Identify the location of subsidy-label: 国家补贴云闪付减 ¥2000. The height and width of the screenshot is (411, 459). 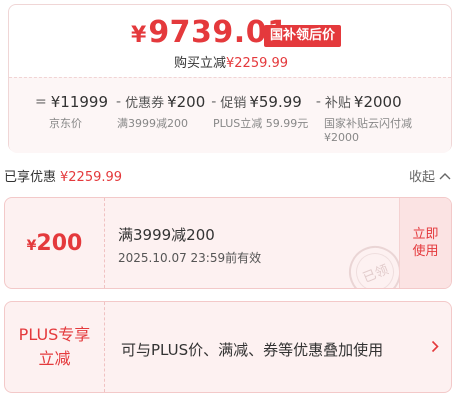
(368, 131).